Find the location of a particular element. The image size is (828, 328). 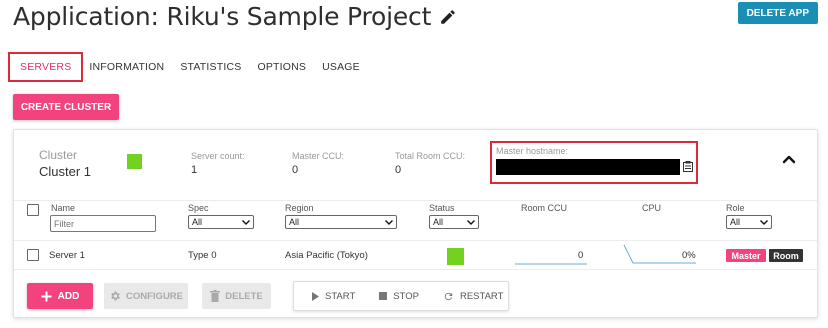

region-filter-value: All is located at coordinates (294, 222).